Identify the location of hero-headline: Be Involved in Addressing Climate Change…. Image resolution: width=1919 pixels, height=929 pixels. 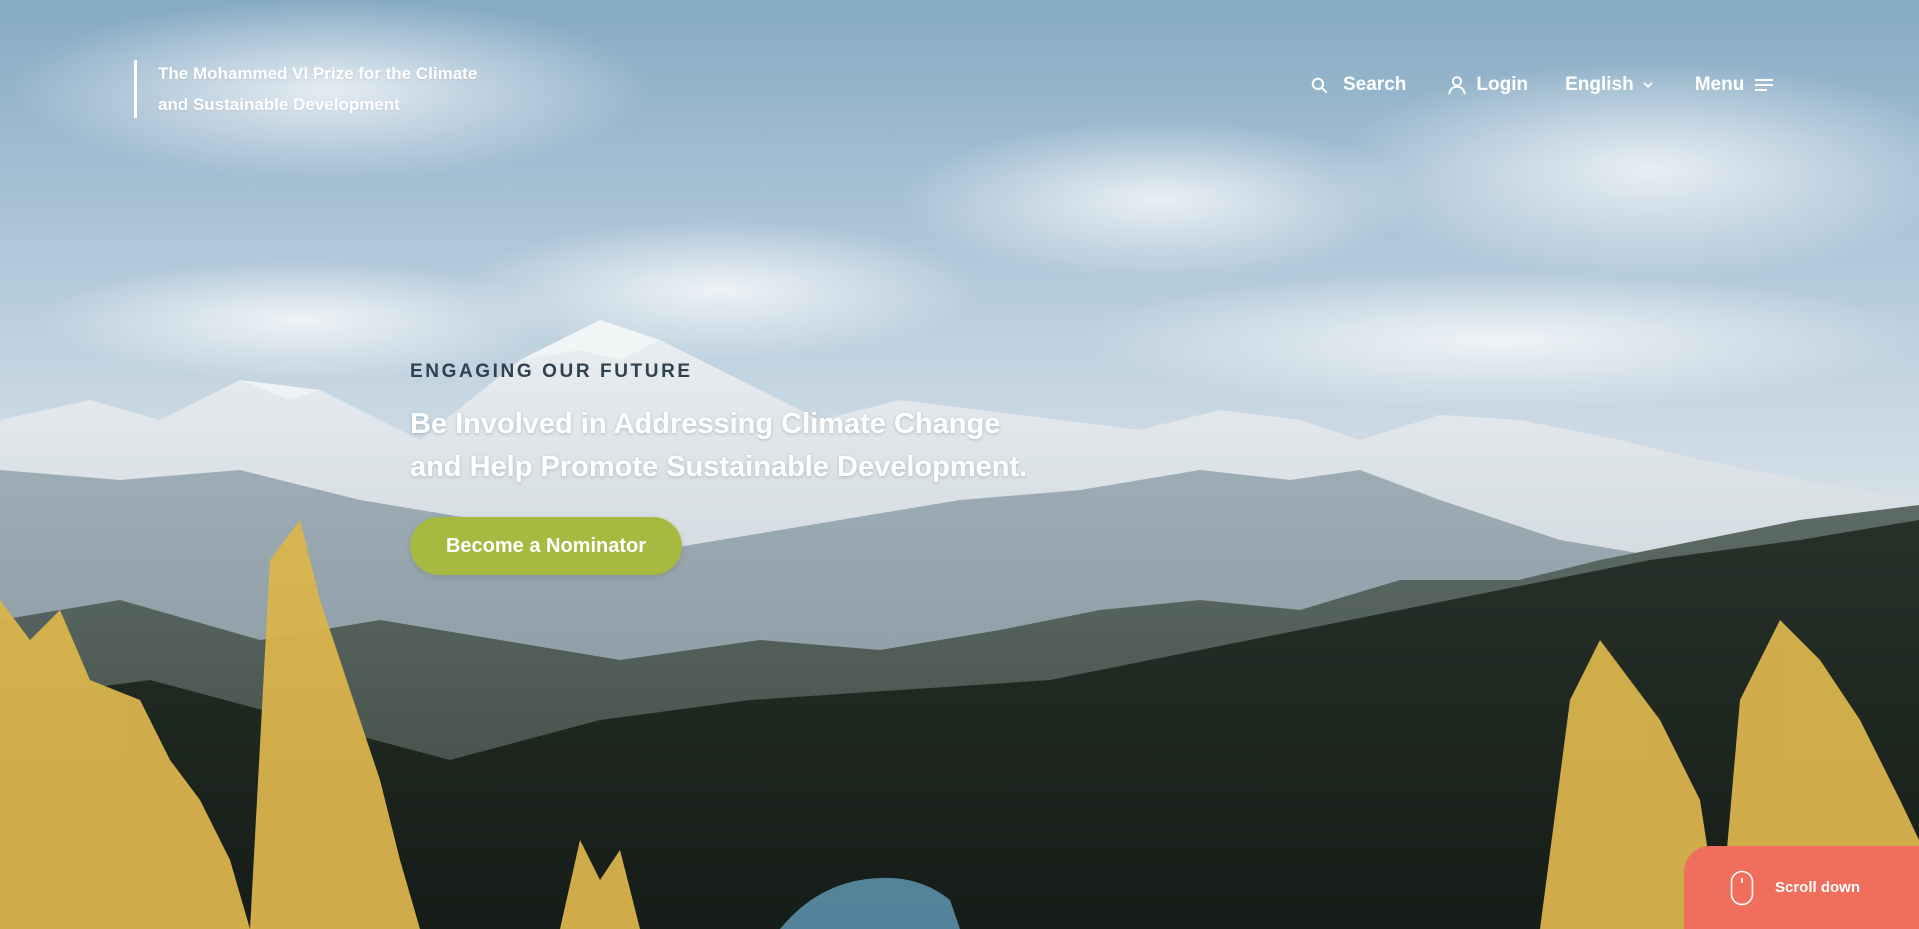
(718, 446).